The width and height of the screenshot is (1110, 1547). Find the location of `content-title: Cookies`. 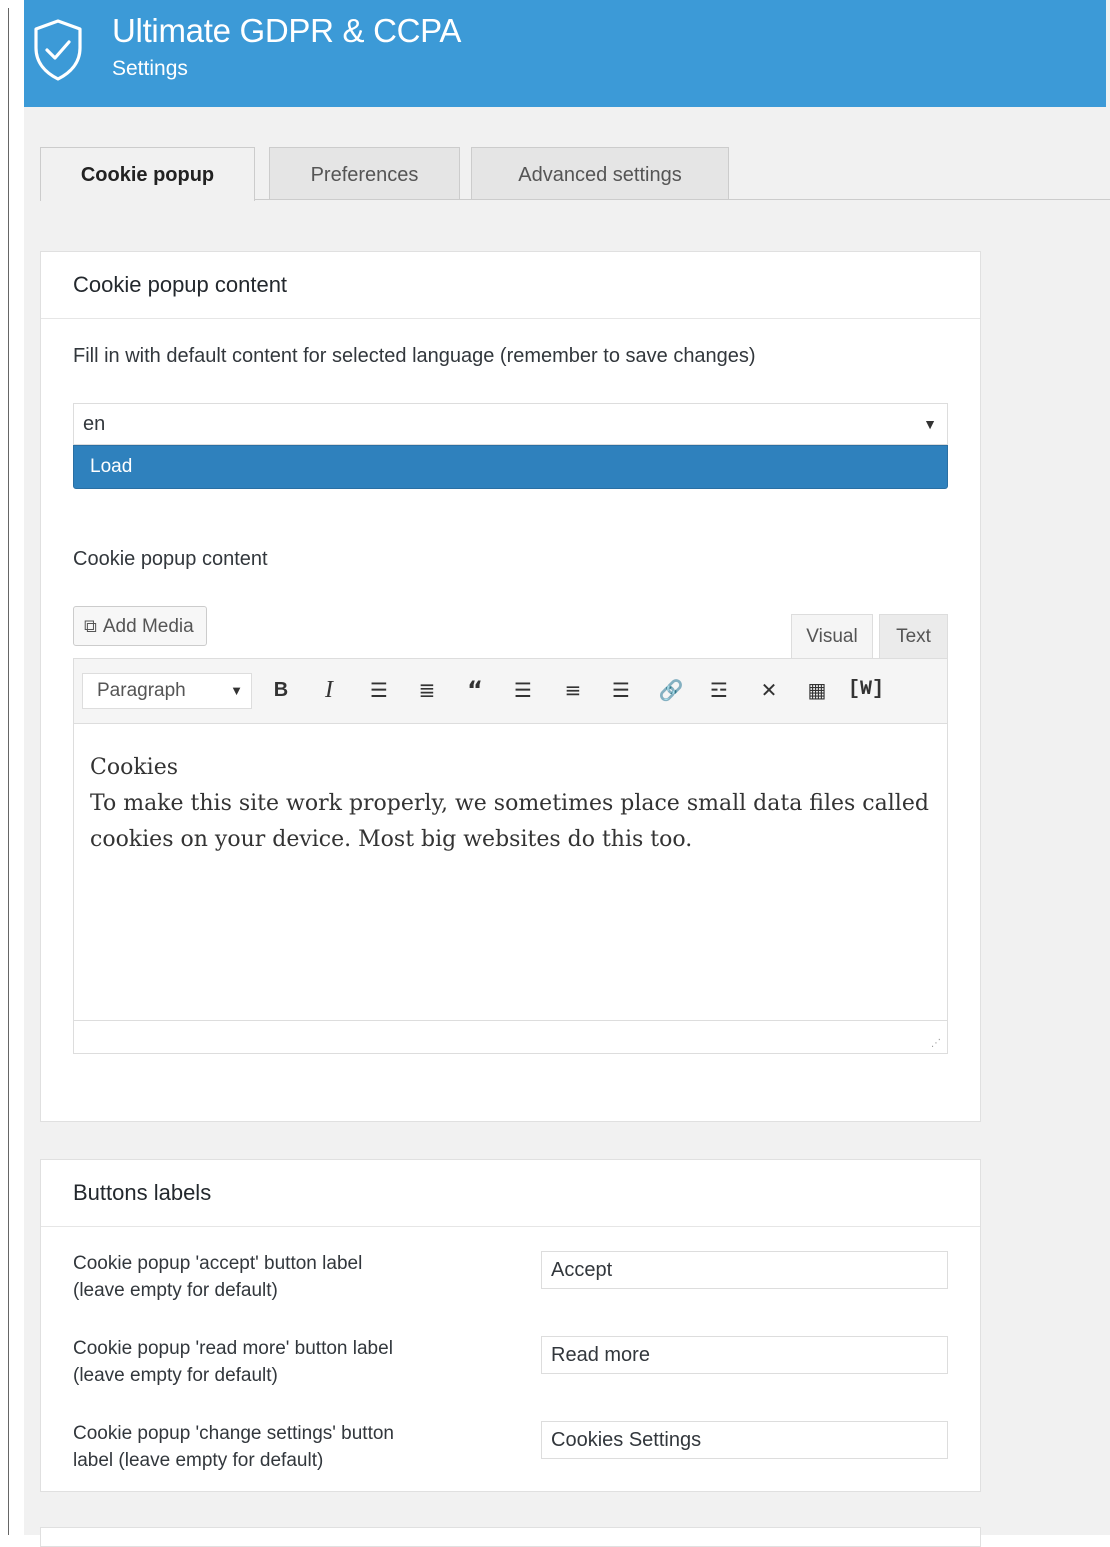

content-title: Cookies is located at coordinates (134, 767).